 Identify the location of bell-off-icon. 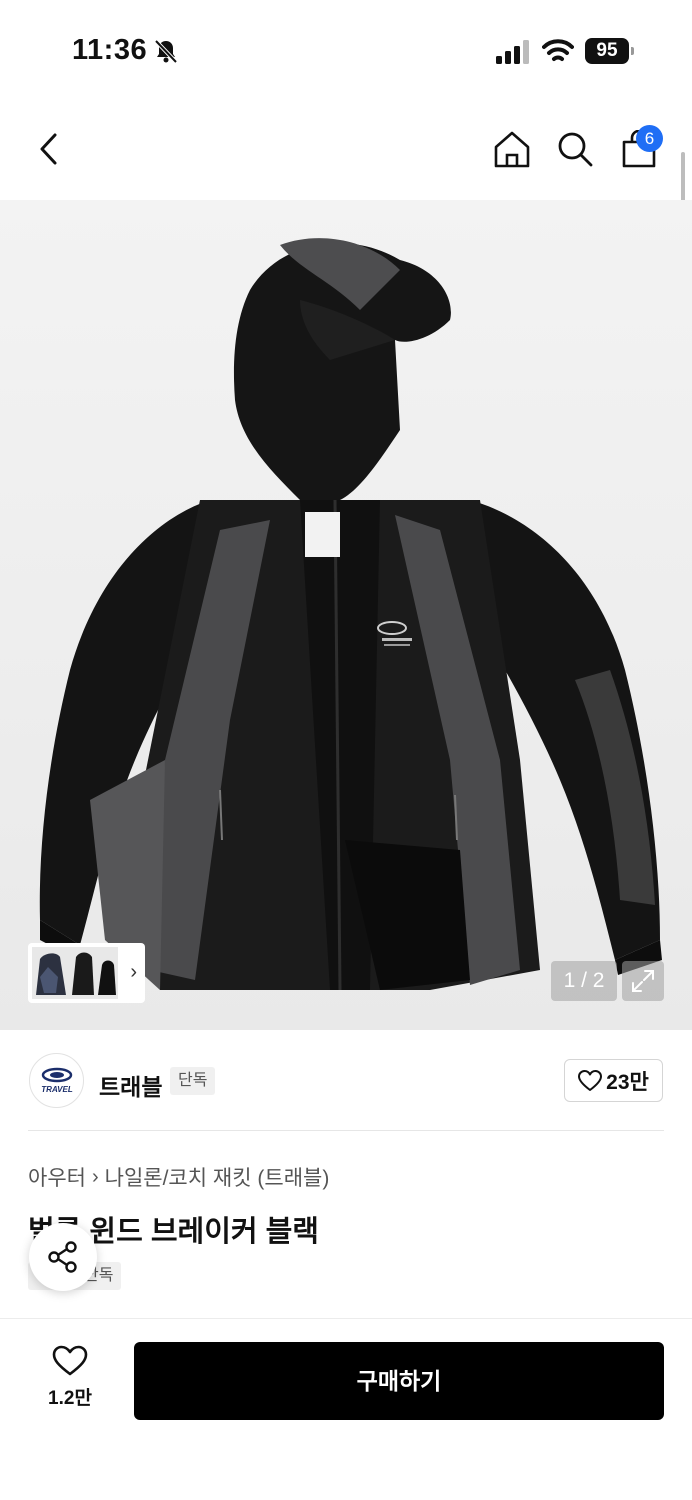
(166, 51).